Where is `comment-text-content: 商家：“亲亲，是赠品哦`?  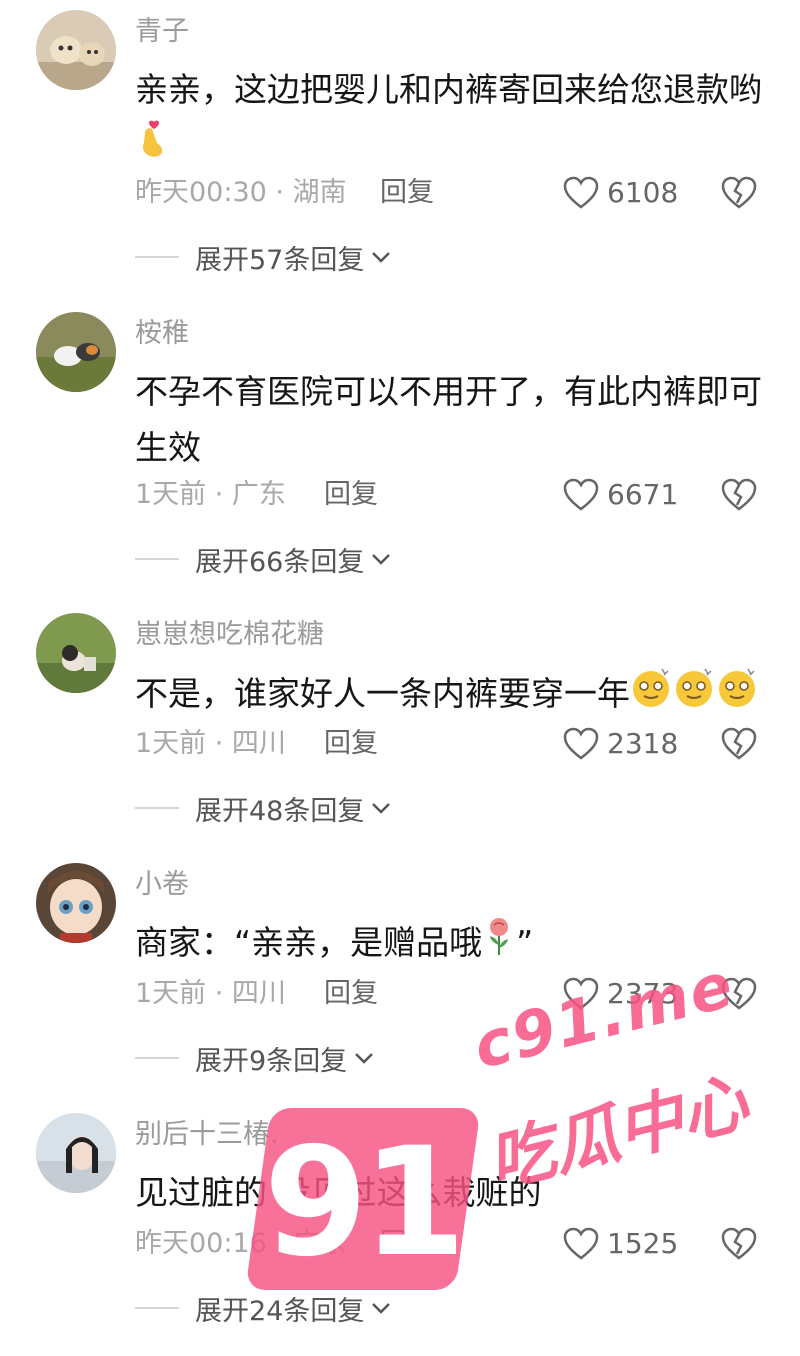
comment-text-content: 商家：“亲亲，是赠品哦 is located at coordinates (309, 942).